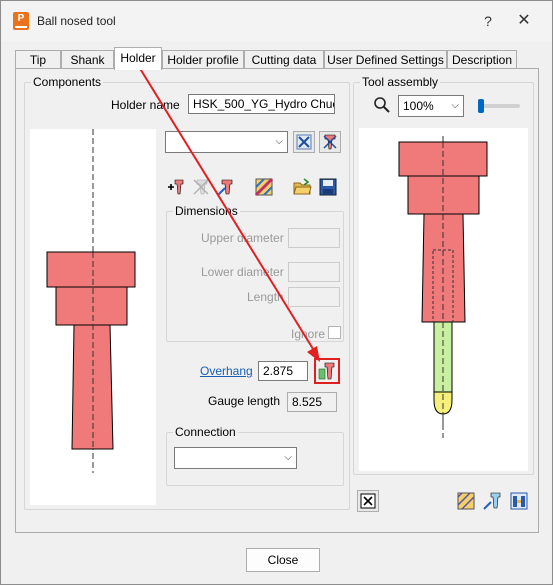  Describe the element at coordinates (206, 211) in the screenshot. I see `dimensions-title: Dimensions` at that location.